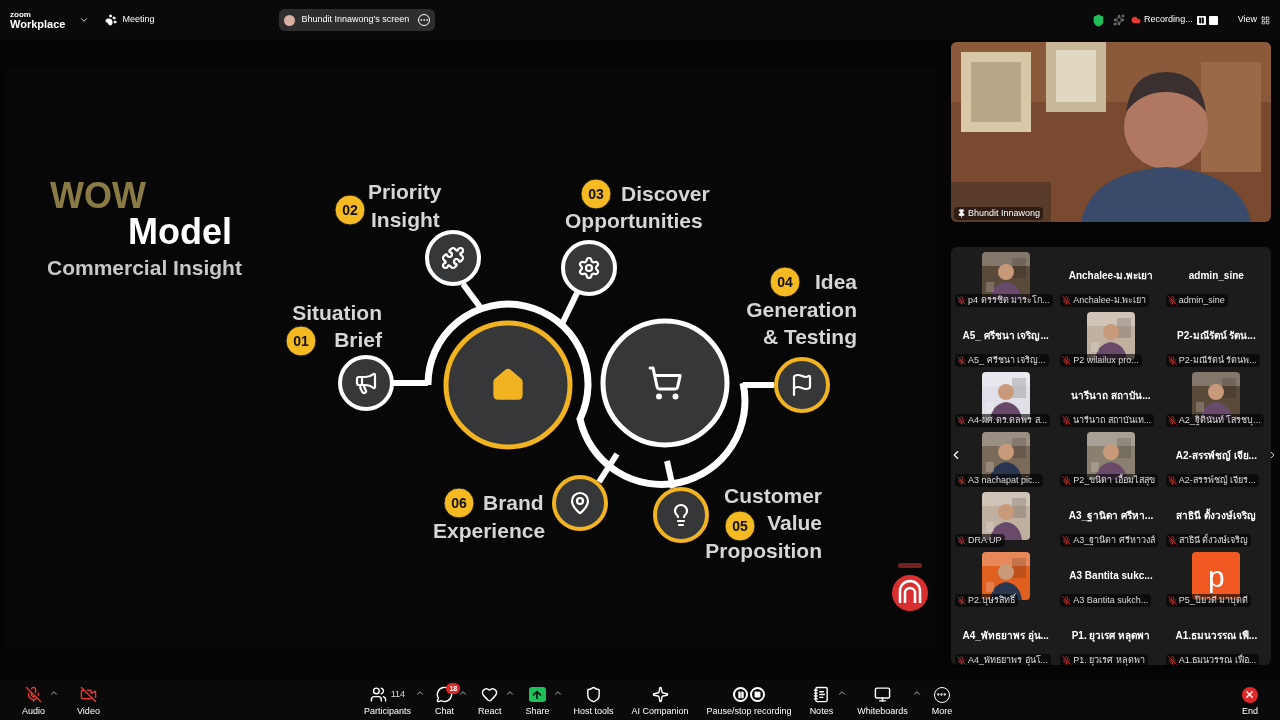  I want to click on toolbar-button: Audio, so click(34, 700).